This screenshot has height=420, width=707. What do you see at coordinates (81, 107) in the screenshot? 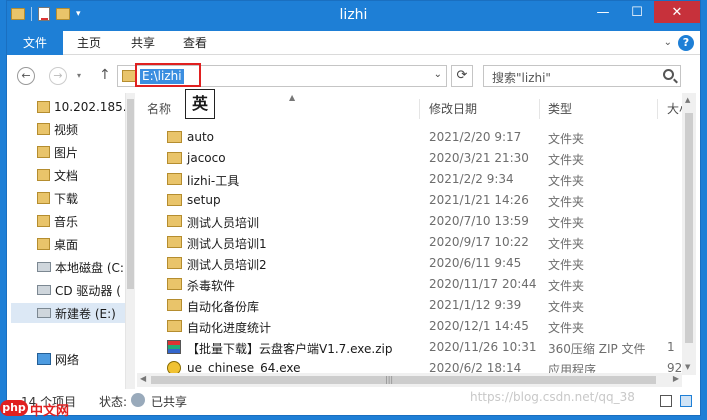
I see `sidebar-item-network-drive: 10.202.185.` at bounding box center [81, 107].